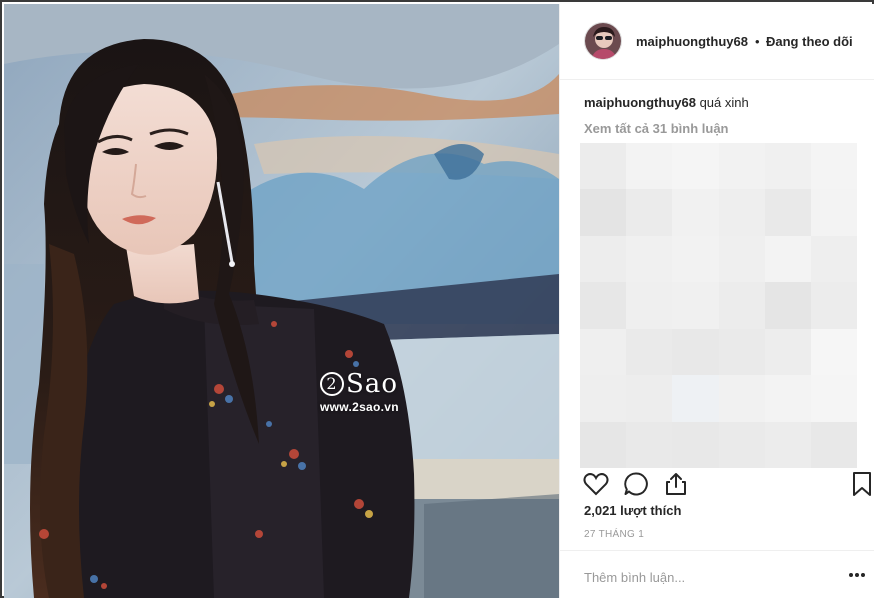 This screenshot has width=874, height=598. I want to click on heart-icon, so click(596, 484).